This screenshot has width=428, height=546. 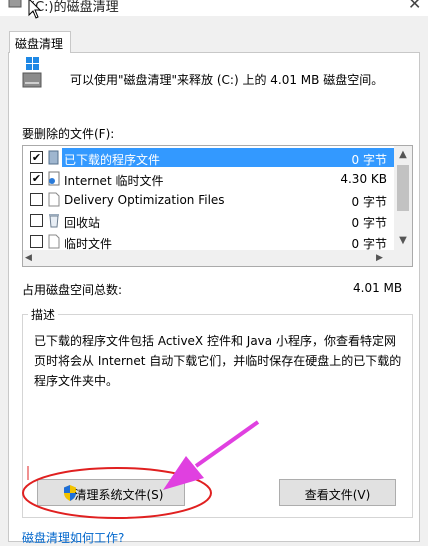 What do you see at coordinates (378, 288) in the screenshot?
I see `total-space-value: 4.01 MB` at bounding box center [378, 288].